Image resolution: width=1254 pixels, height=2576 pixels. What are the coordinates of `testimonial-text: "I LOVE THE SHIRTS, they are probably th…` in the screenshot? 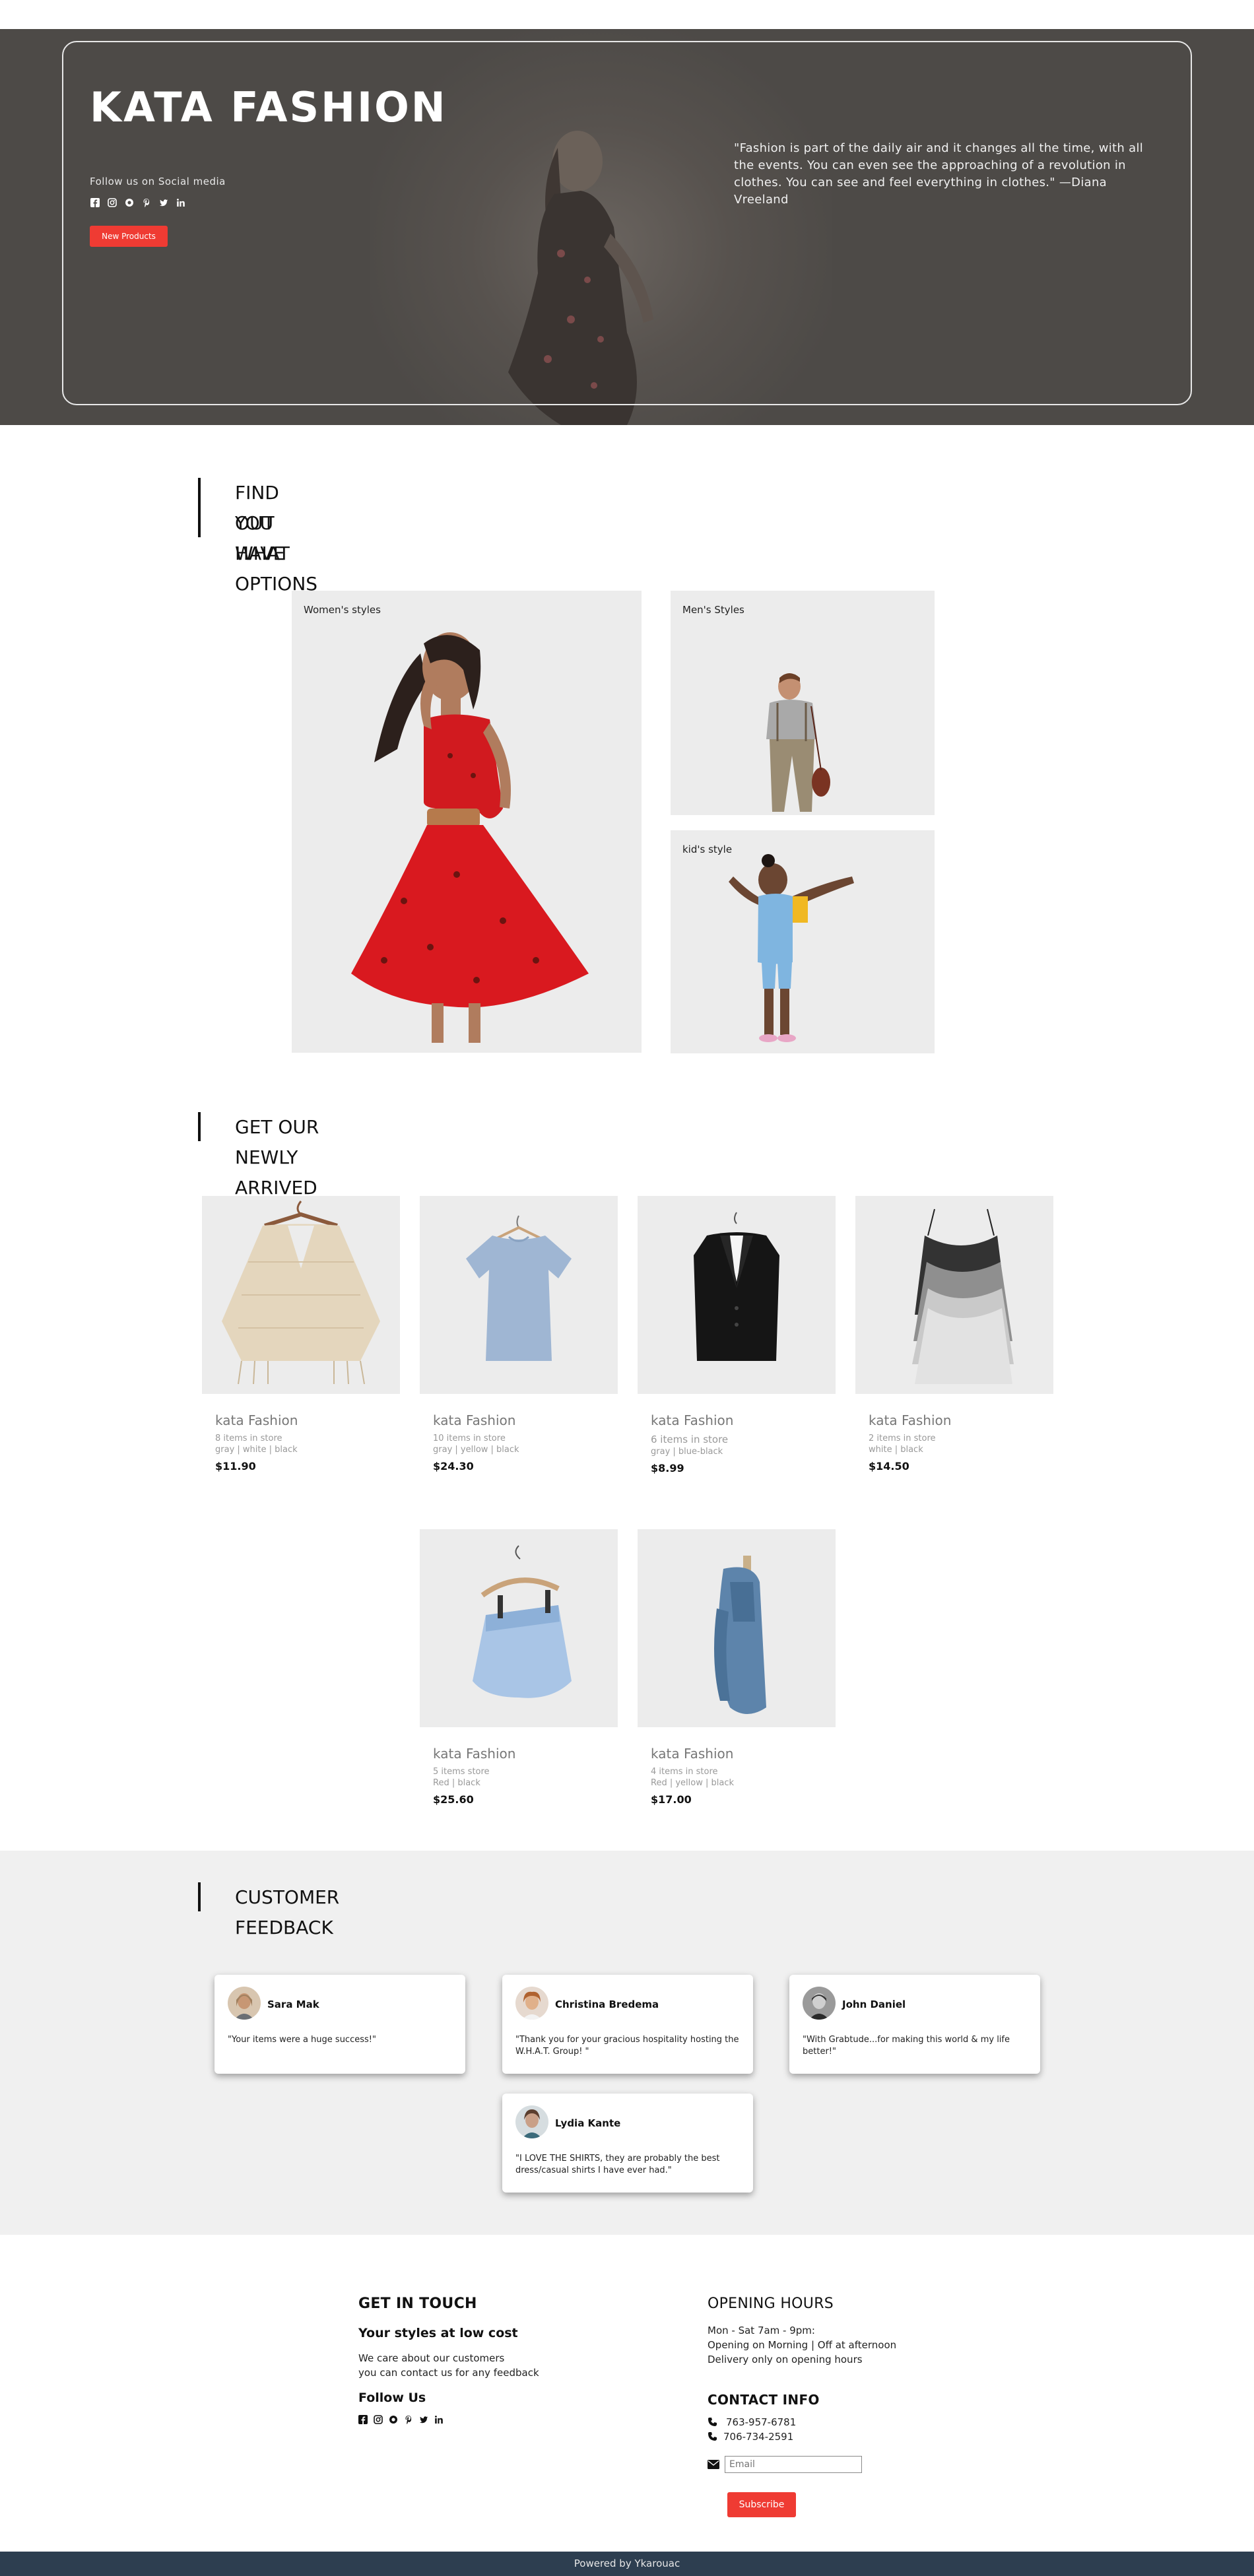 It's located at (617, 2164).